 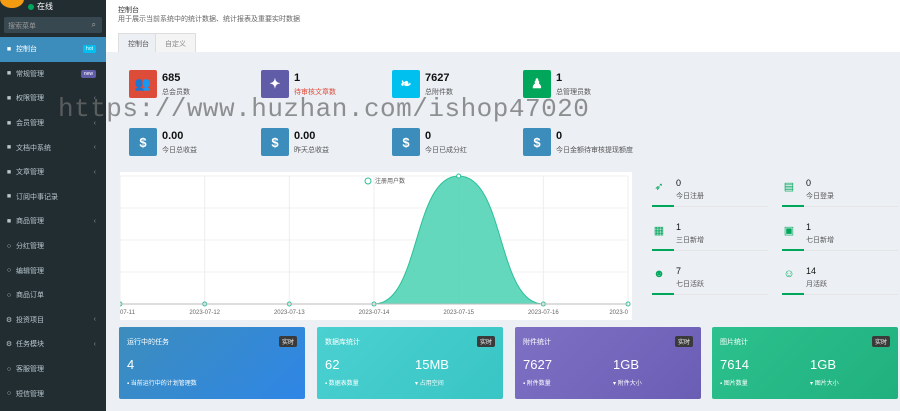 I want to click on avatar, so click(x=12, y=4).